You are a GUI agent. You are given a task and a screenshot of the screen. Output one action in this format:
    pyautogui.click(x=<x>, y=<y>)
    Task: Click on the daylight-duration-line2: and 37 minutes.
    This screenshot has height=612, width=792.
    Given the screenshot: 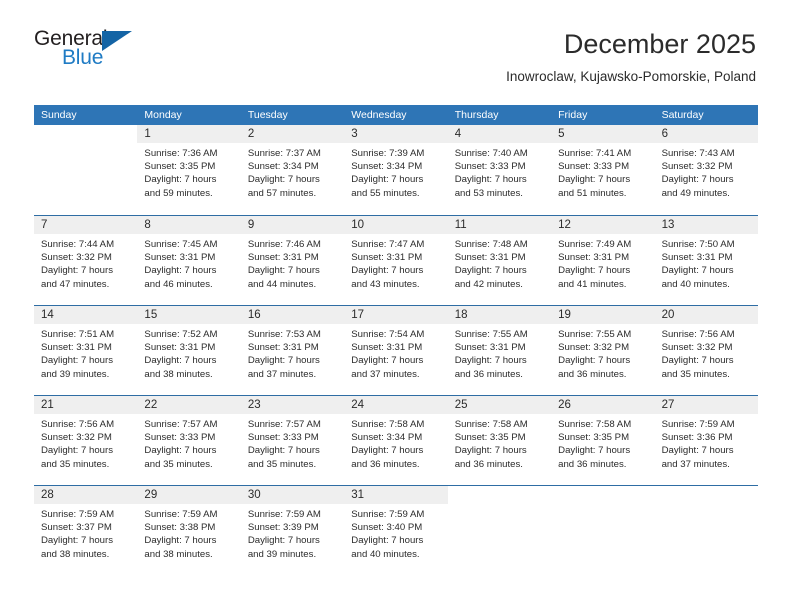 What is the action you would take?
    pyautogui.click(x=695, y=464)
    